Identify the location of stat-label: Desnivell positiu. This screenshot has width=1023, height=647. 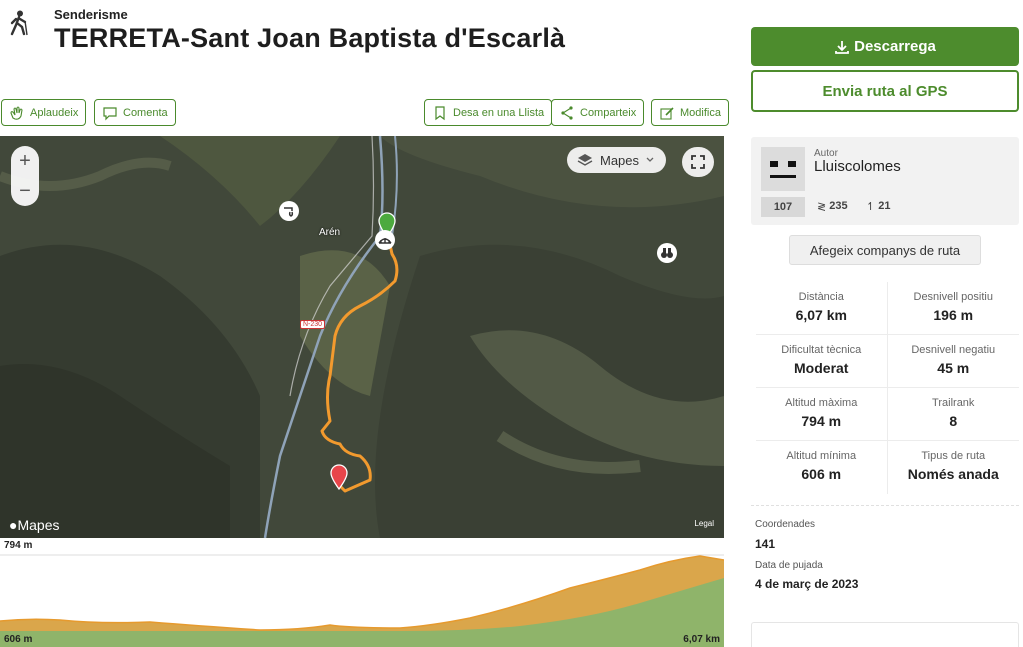
(953, 297).